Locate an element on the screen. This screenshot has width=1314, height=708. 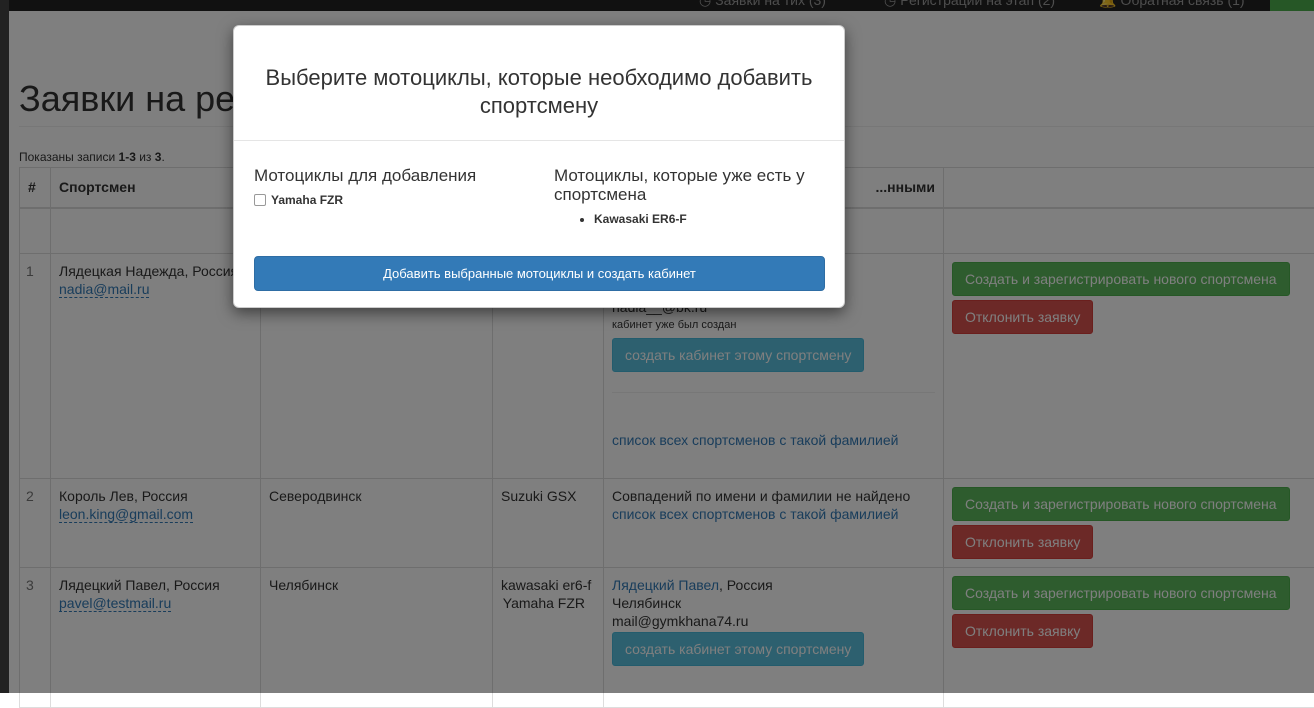
motorcycle-checkbox-row: Yamaha FZR is located at coordinates (394, 200).